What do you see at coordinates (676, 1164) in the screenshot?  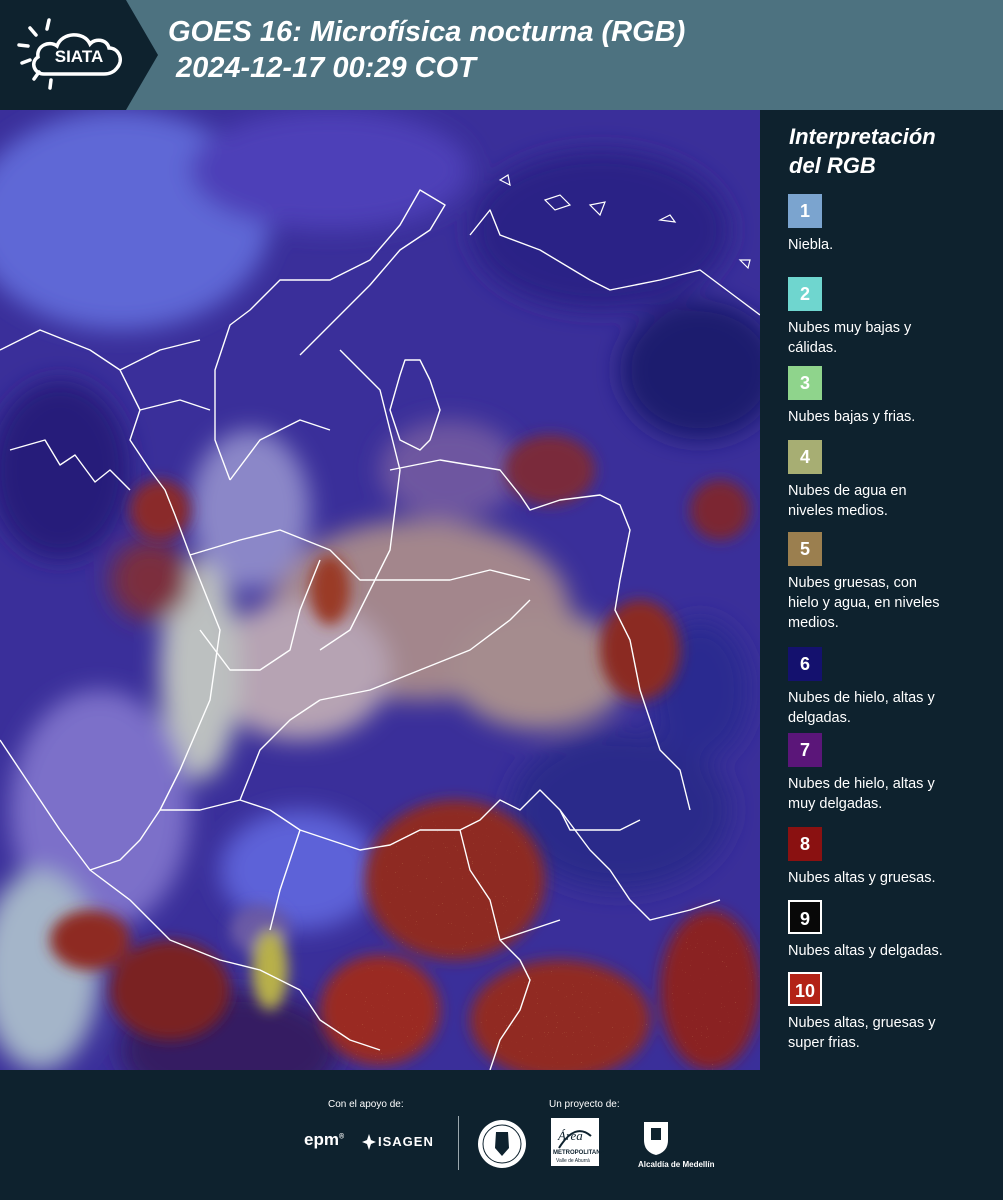 I see `alcaldia-name: Alcaldía de Medellín` at bounding box center [676, 1164].